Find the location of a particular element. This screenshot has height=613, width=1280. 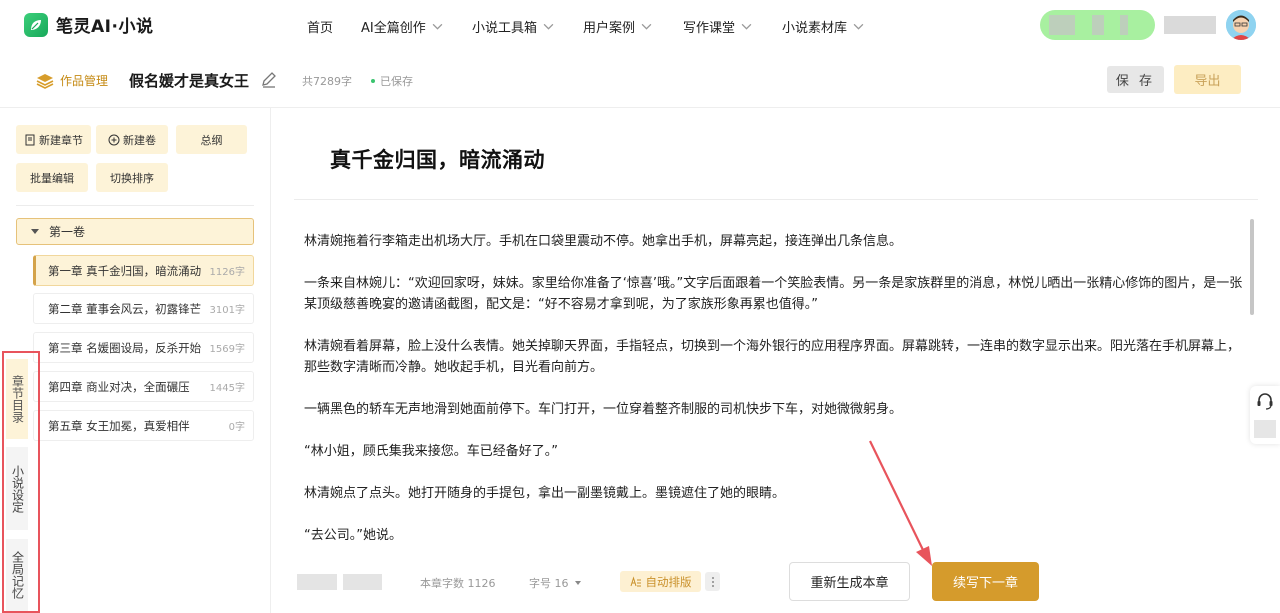

new-chapter-button: 新建章节 is located at coordinates (53, 139).